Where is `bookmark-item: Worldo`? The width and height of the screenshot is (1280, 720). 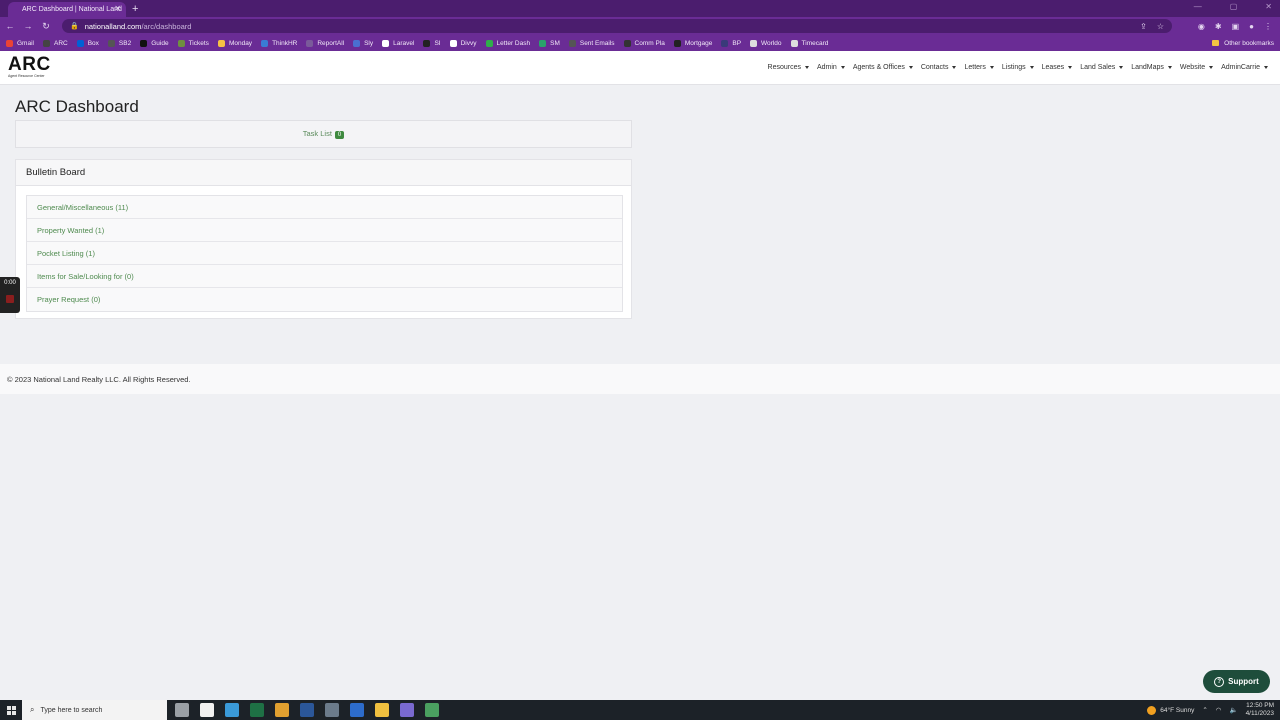
bookmark-item: Worldo is located at coordinates (766, 43).